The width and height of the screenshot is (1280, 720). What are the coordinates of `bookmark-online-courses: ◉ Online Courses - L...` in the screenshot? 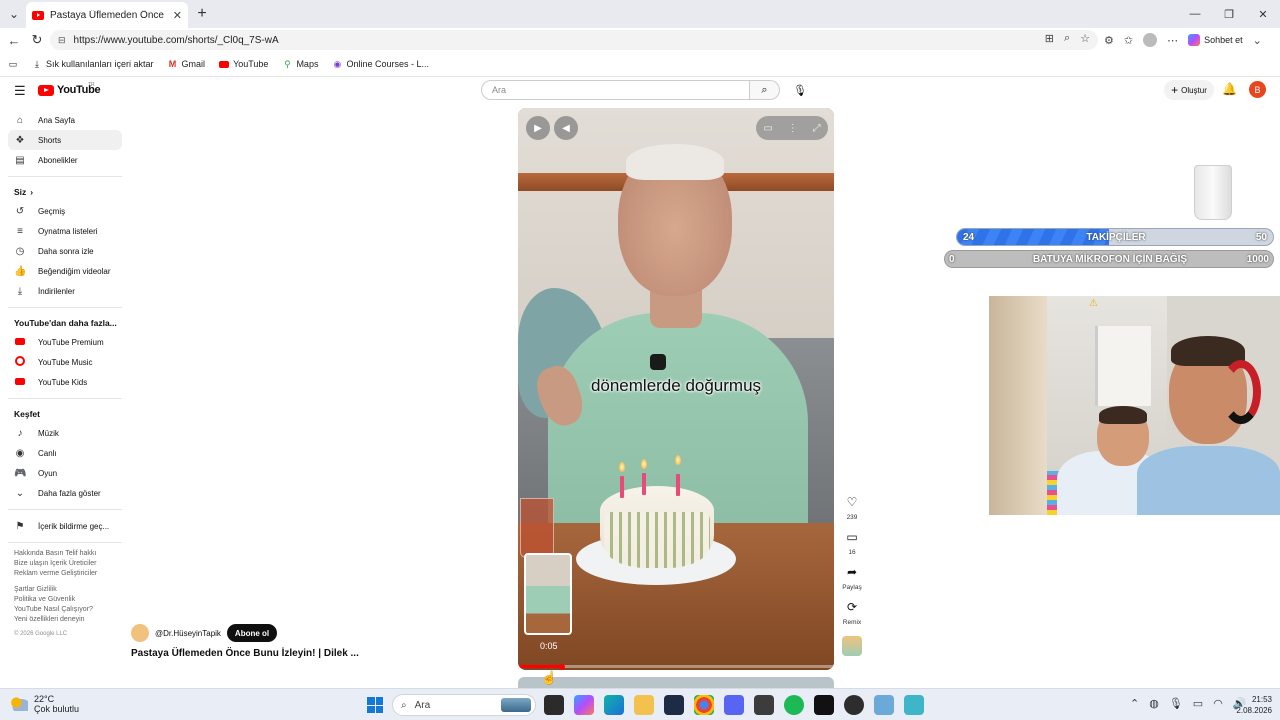 It's located at (380, 64).